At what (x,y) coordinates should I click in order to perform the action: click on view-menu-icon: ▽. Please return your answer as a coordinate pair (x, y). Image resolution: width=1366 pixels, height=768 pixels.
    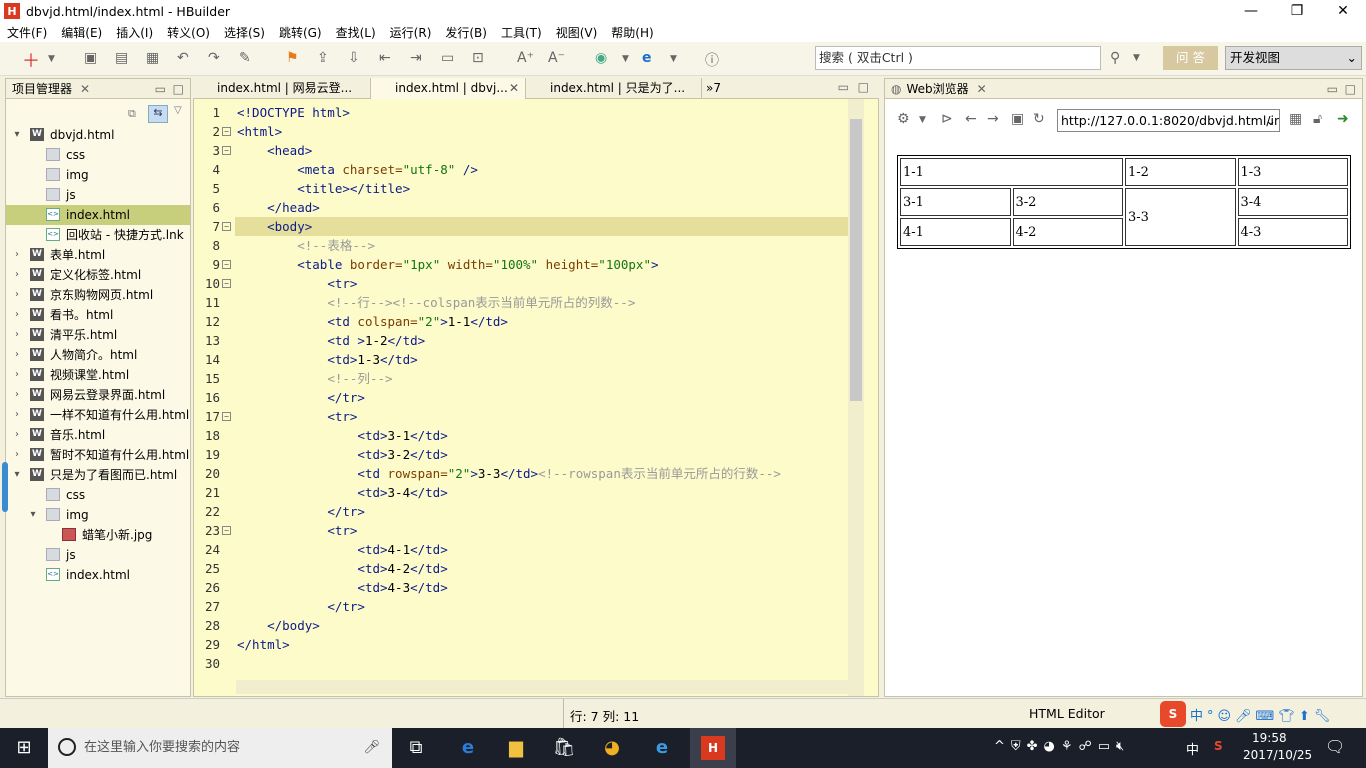
    Looking at the image, I should click on (178, 110).